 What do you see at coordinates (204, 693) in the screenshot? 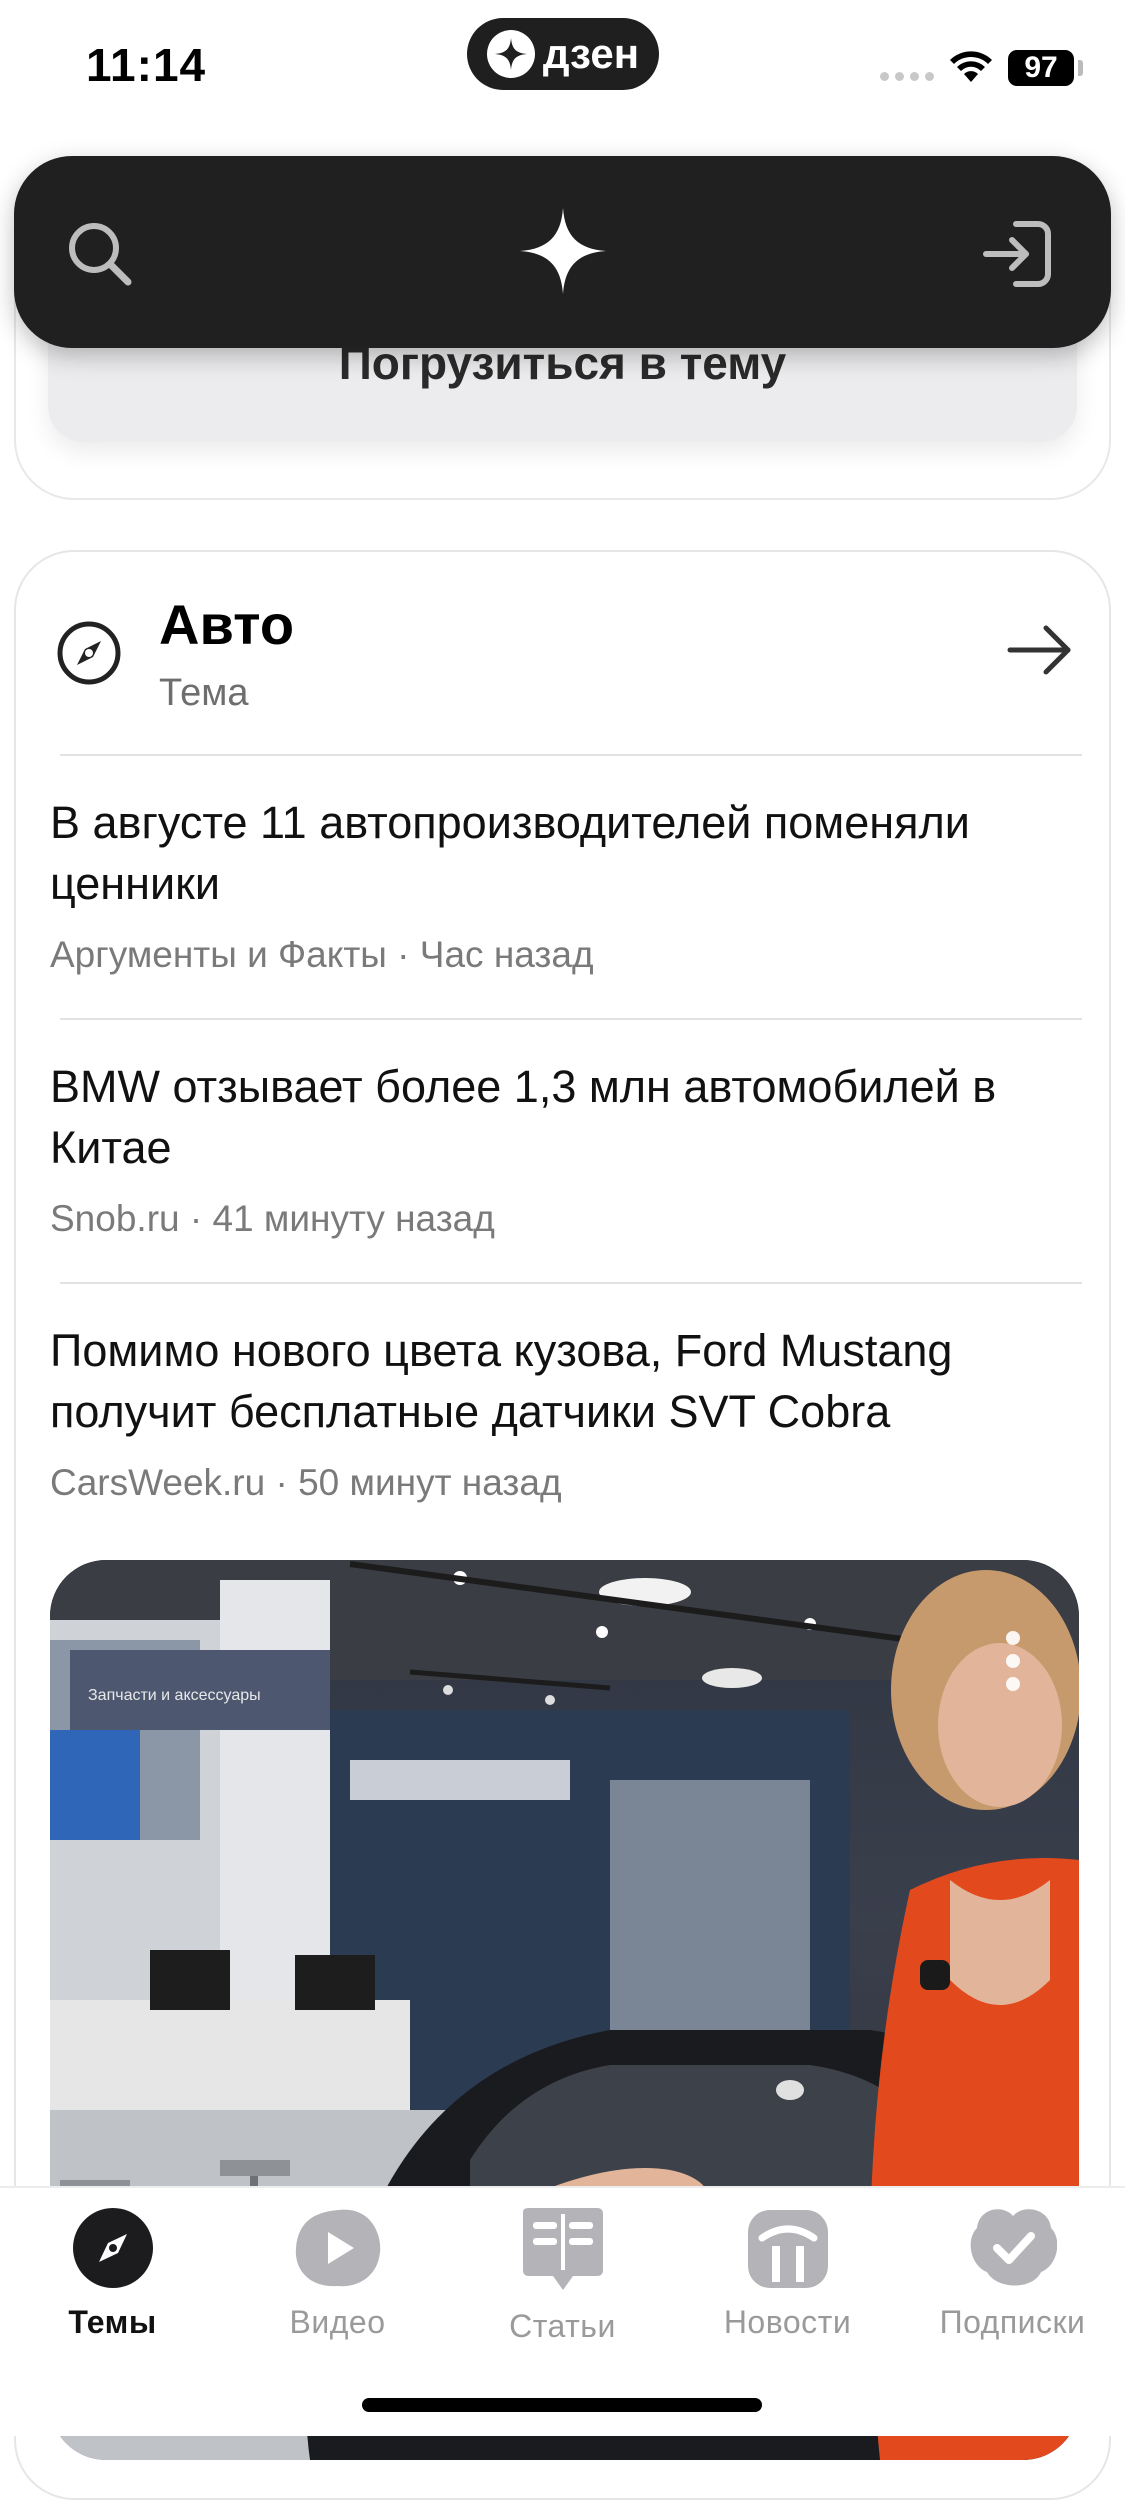
I see `topic-subtitle: Тема` at bounding box center [204, 693].